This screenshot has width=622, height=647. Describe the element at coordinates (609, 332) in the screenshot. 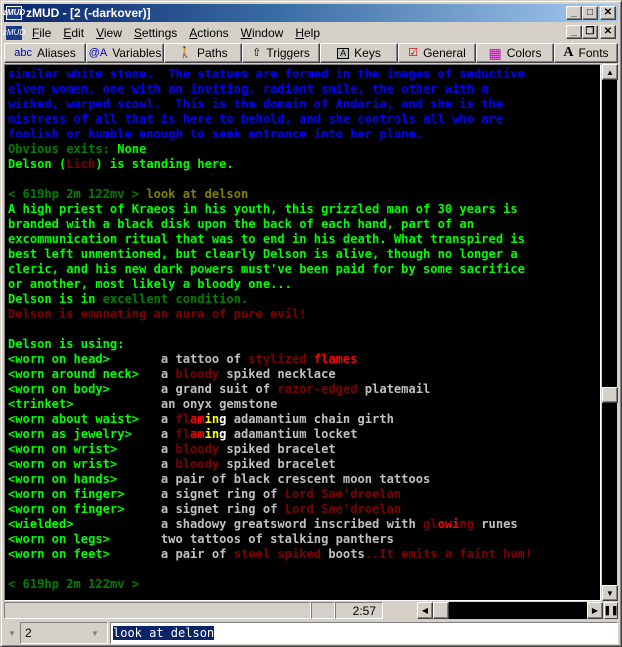

I see `vertical-scrollbar: ▲ ▼` at that location.